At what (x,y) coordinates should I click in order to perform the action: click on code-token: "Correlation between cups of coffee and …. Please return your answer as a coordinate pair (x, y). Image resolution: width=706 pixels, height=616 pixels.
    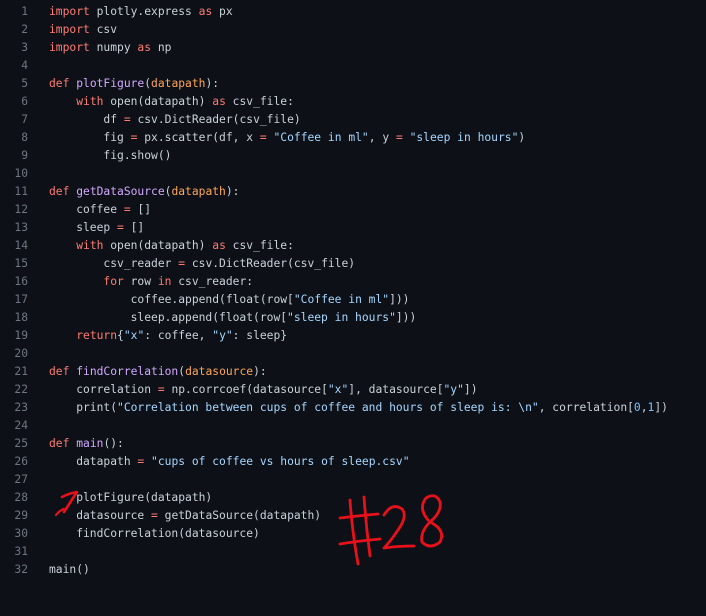
    Looking at the image, I should click on (328, 407).